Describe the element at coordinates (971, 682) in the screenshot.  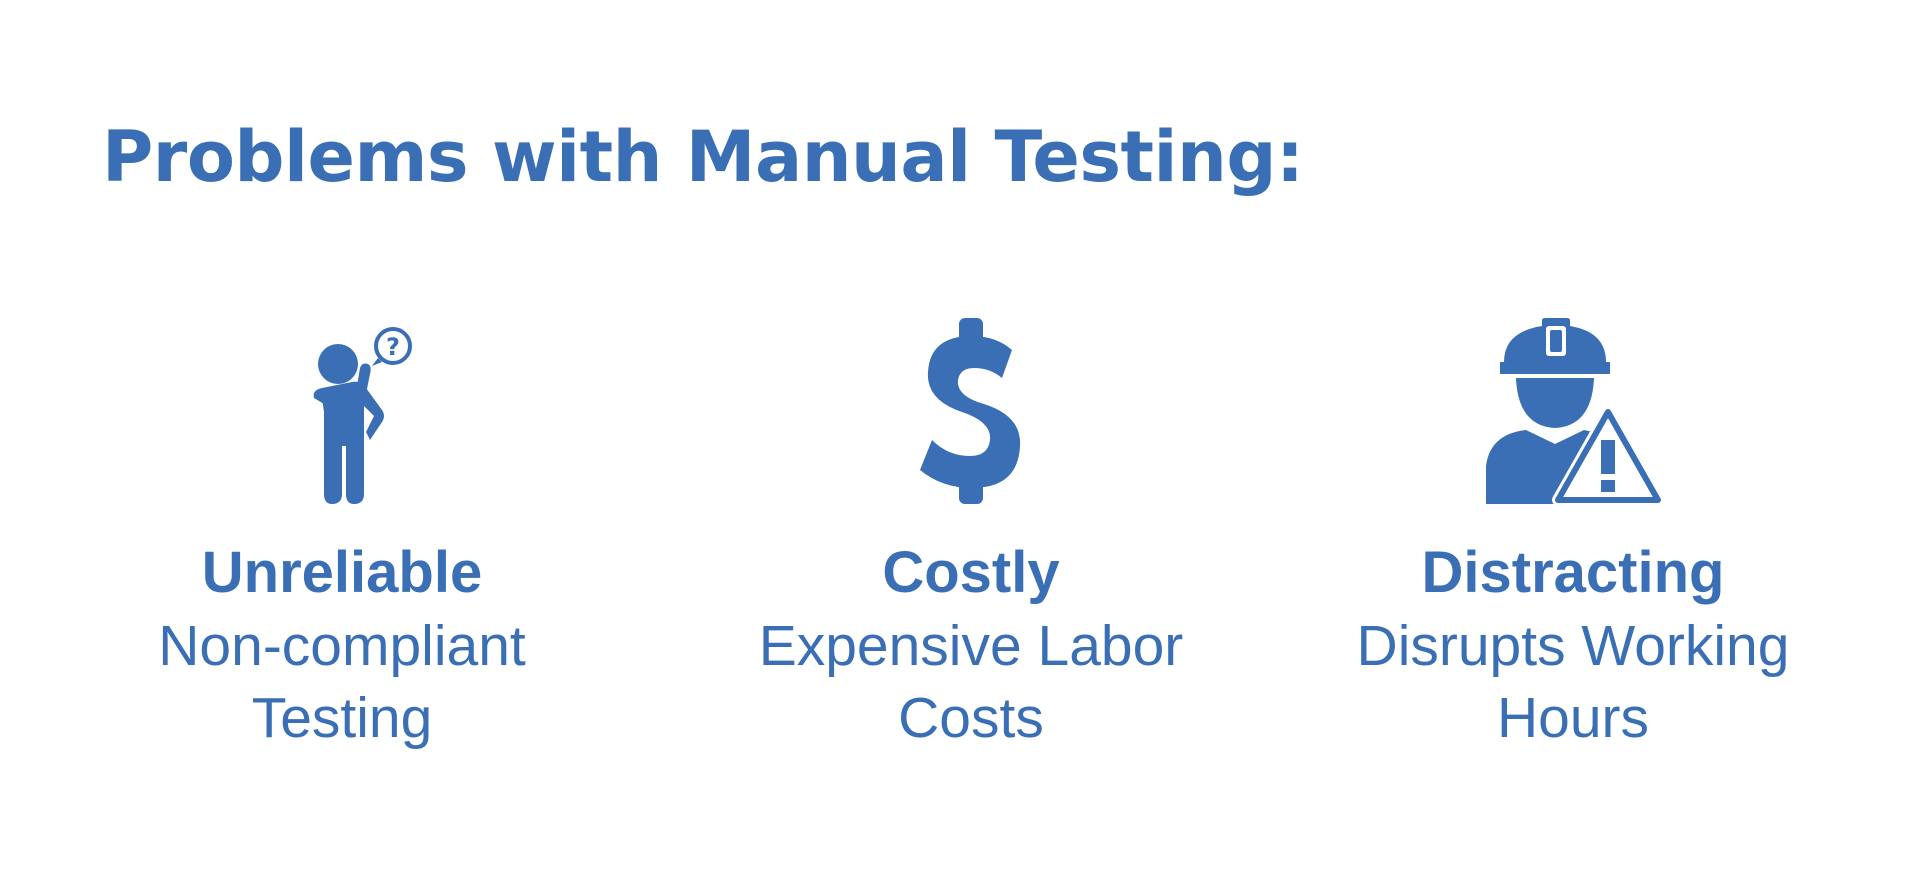
I see `problem-description: Expensive Labor Costs` at that location.